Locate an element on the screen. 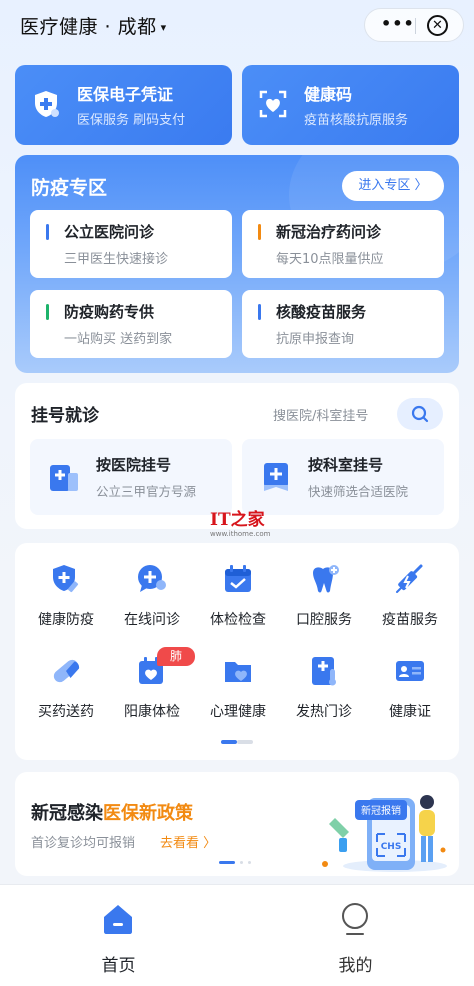  register-item-title: 按科室挂号 is located at coordinates (346, 465).